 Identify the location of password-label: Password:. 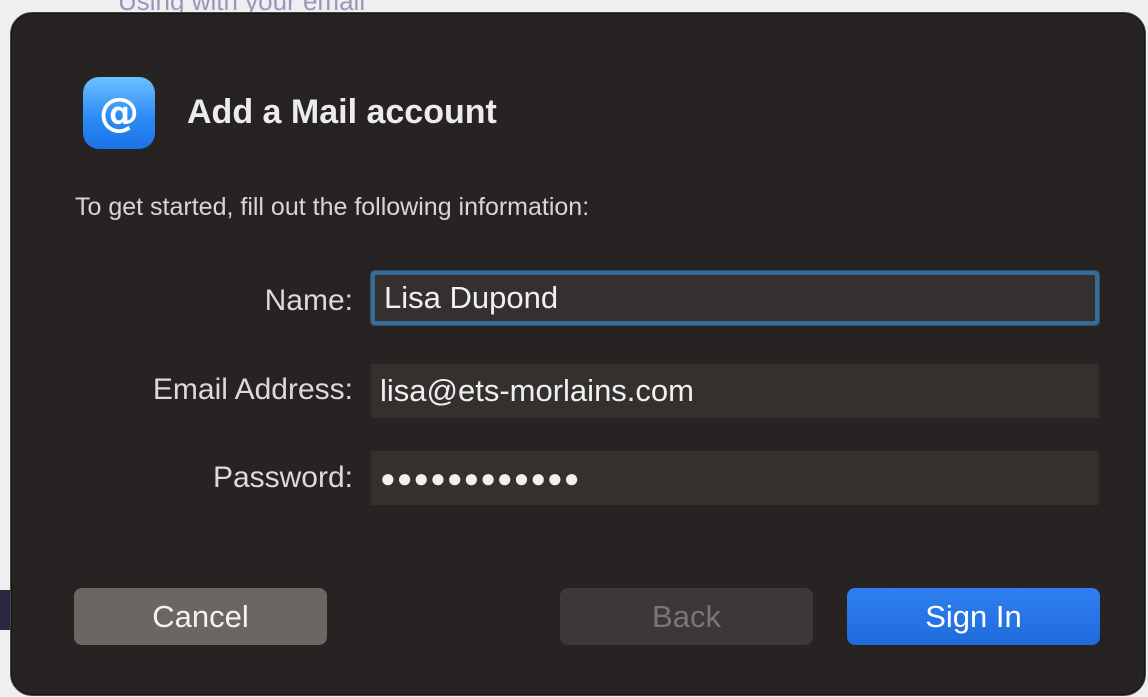
(282, 477).